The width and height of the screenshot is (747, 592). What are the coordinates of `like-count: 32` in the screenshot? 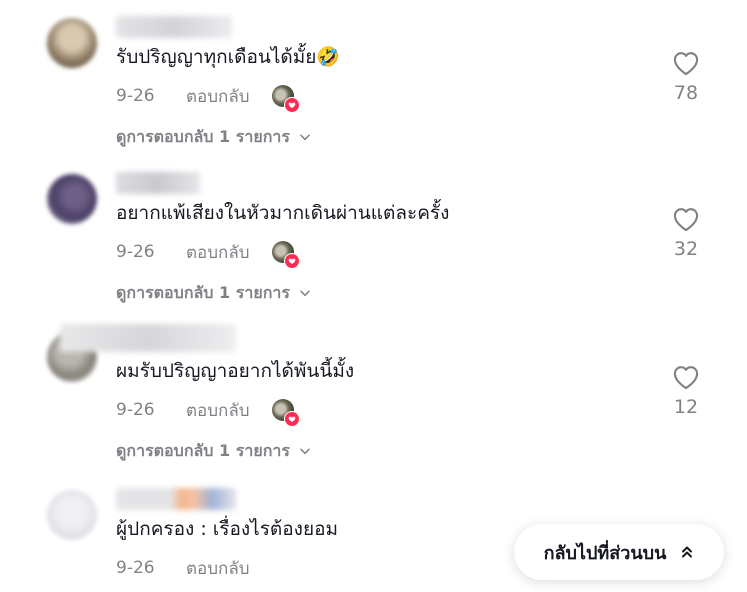 It's located at (686, 249).